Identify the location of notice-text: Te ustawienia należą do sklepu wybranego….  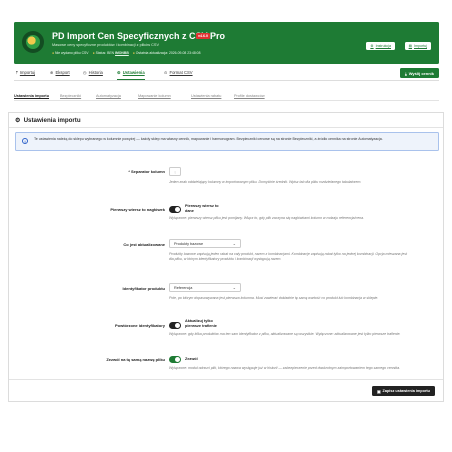
(208, 138).